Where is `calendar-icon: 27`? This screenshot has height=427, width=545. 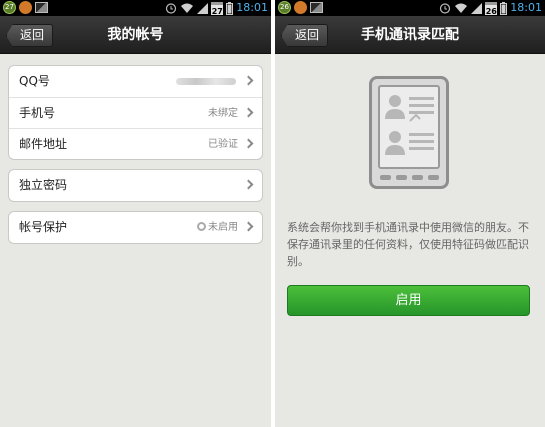 calendar-icon: 27 is located at coordinates (217, 8).